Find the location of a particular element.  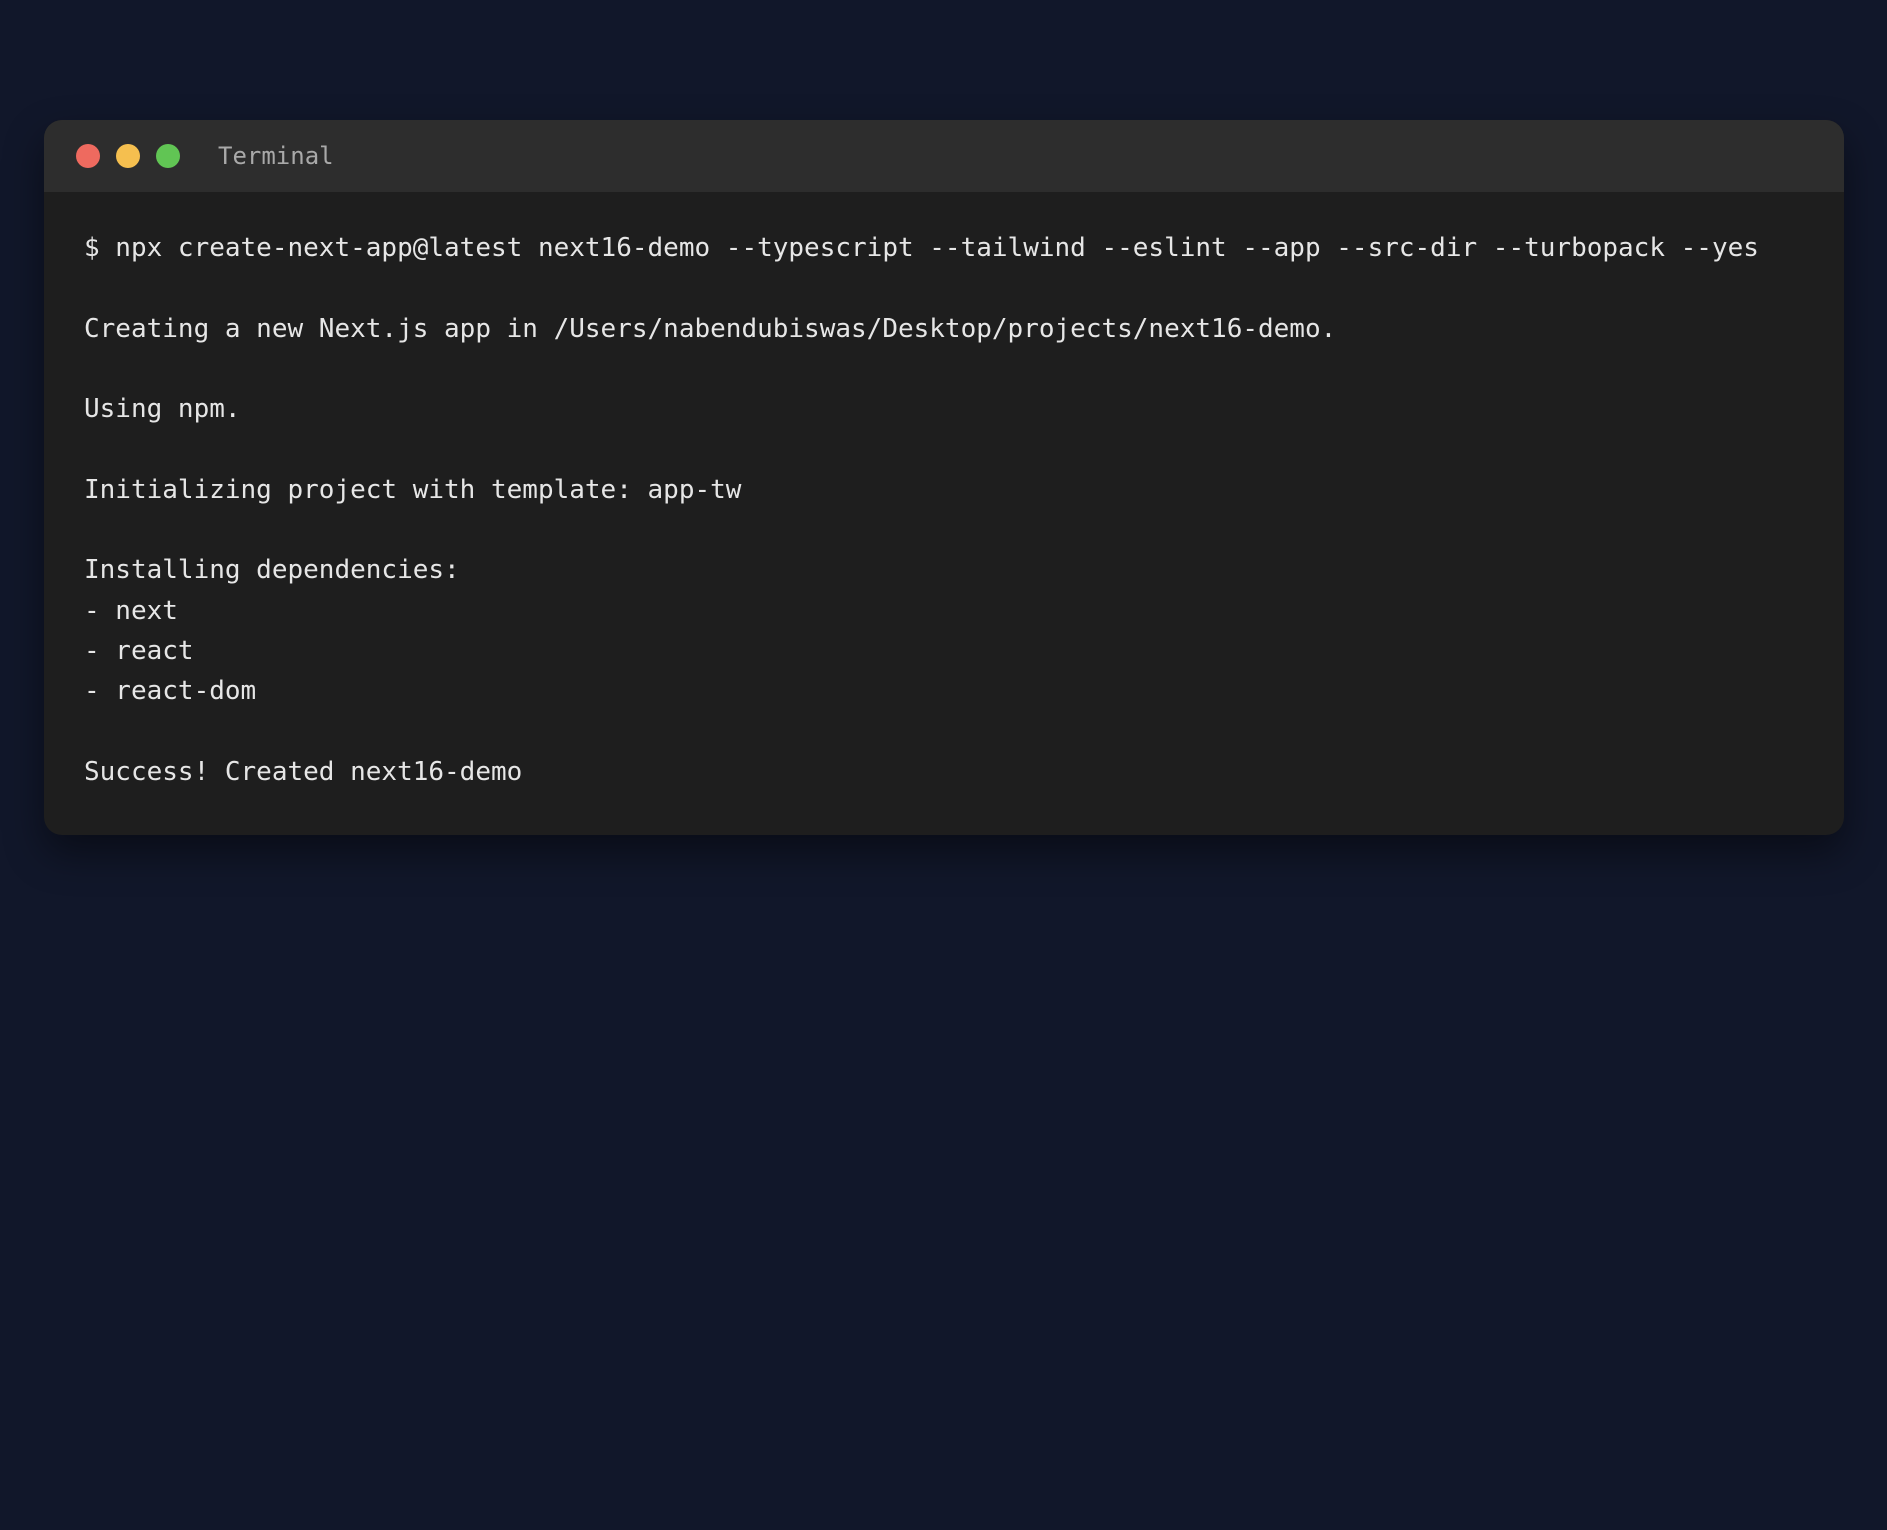

title-bar: Terminal is located at coordinates (944, 156).